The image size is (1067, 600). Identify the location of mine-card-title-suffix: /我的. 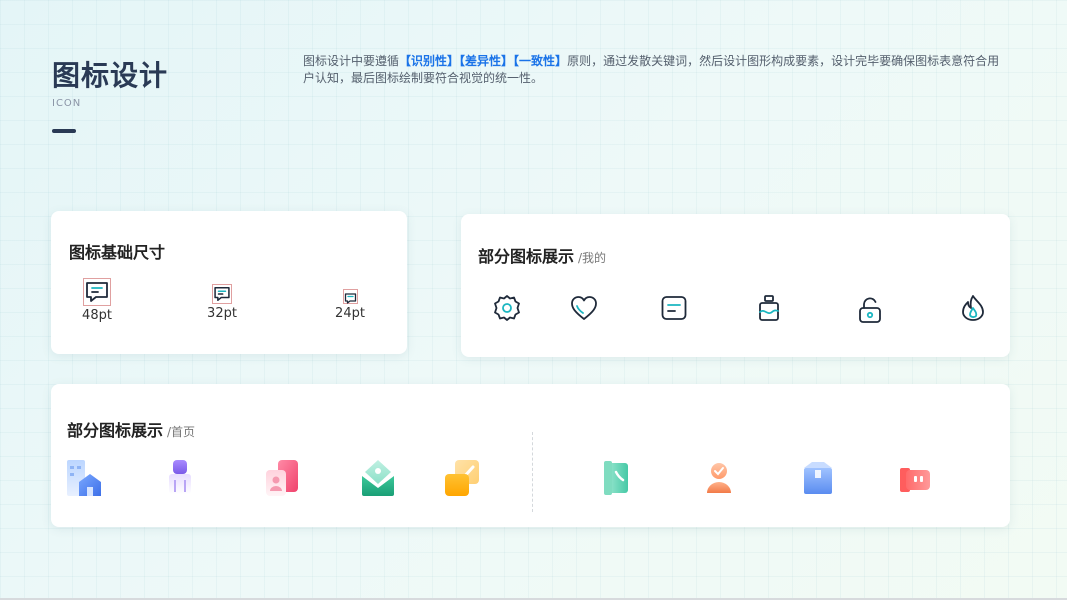
(592, 258).